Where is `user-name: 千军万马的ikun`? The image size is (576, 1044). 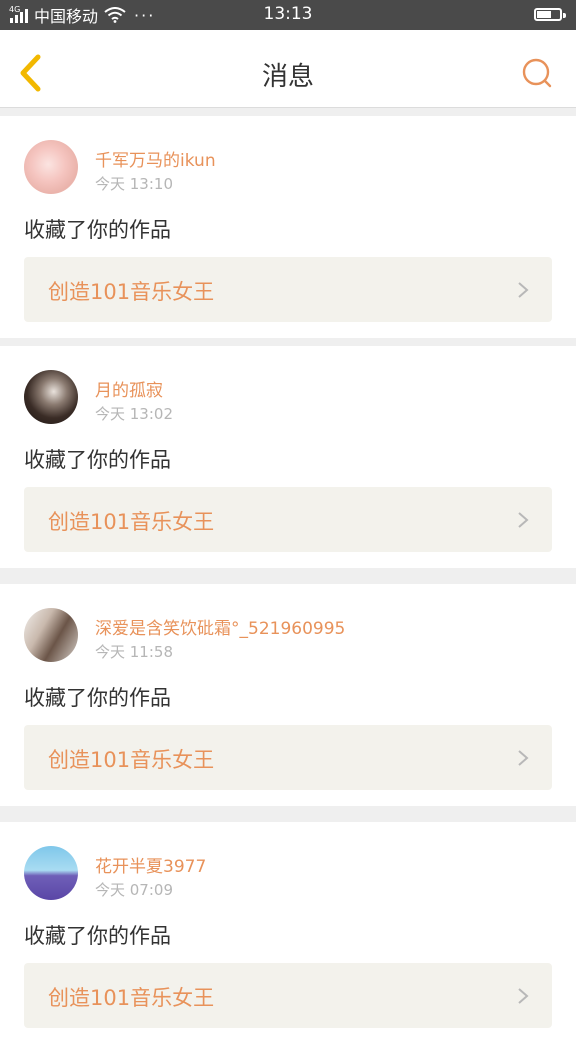 user-name: 千军万马的ikun is located at coordinates (155, 158).